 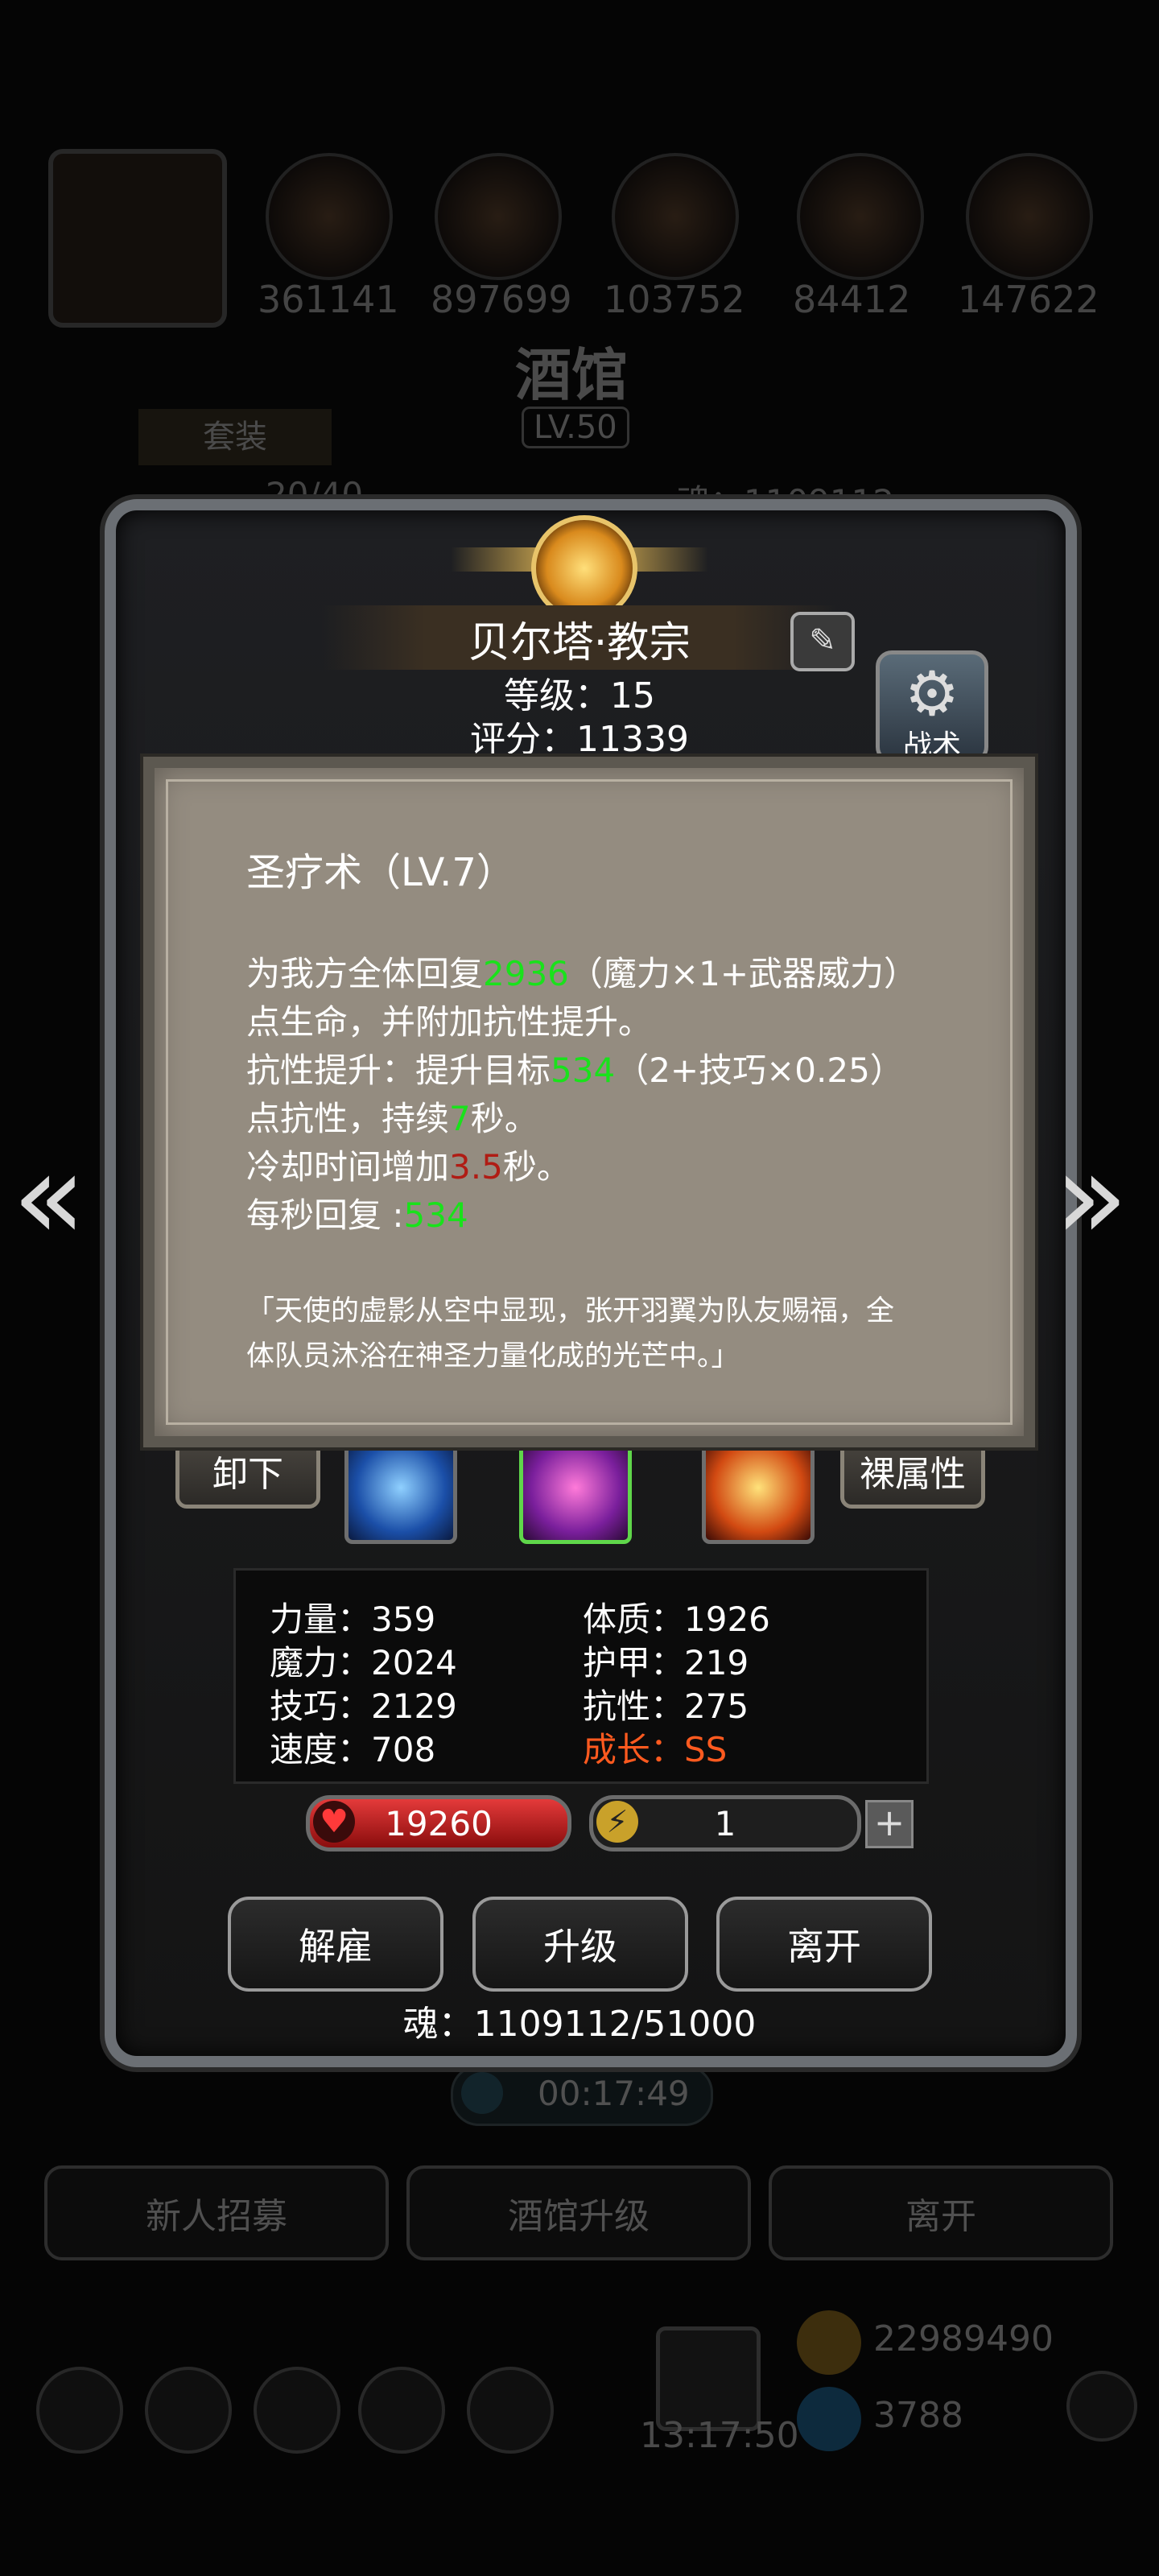 I want to click on stat-resistance: 抗性：275, so click(x=666, y=1706).